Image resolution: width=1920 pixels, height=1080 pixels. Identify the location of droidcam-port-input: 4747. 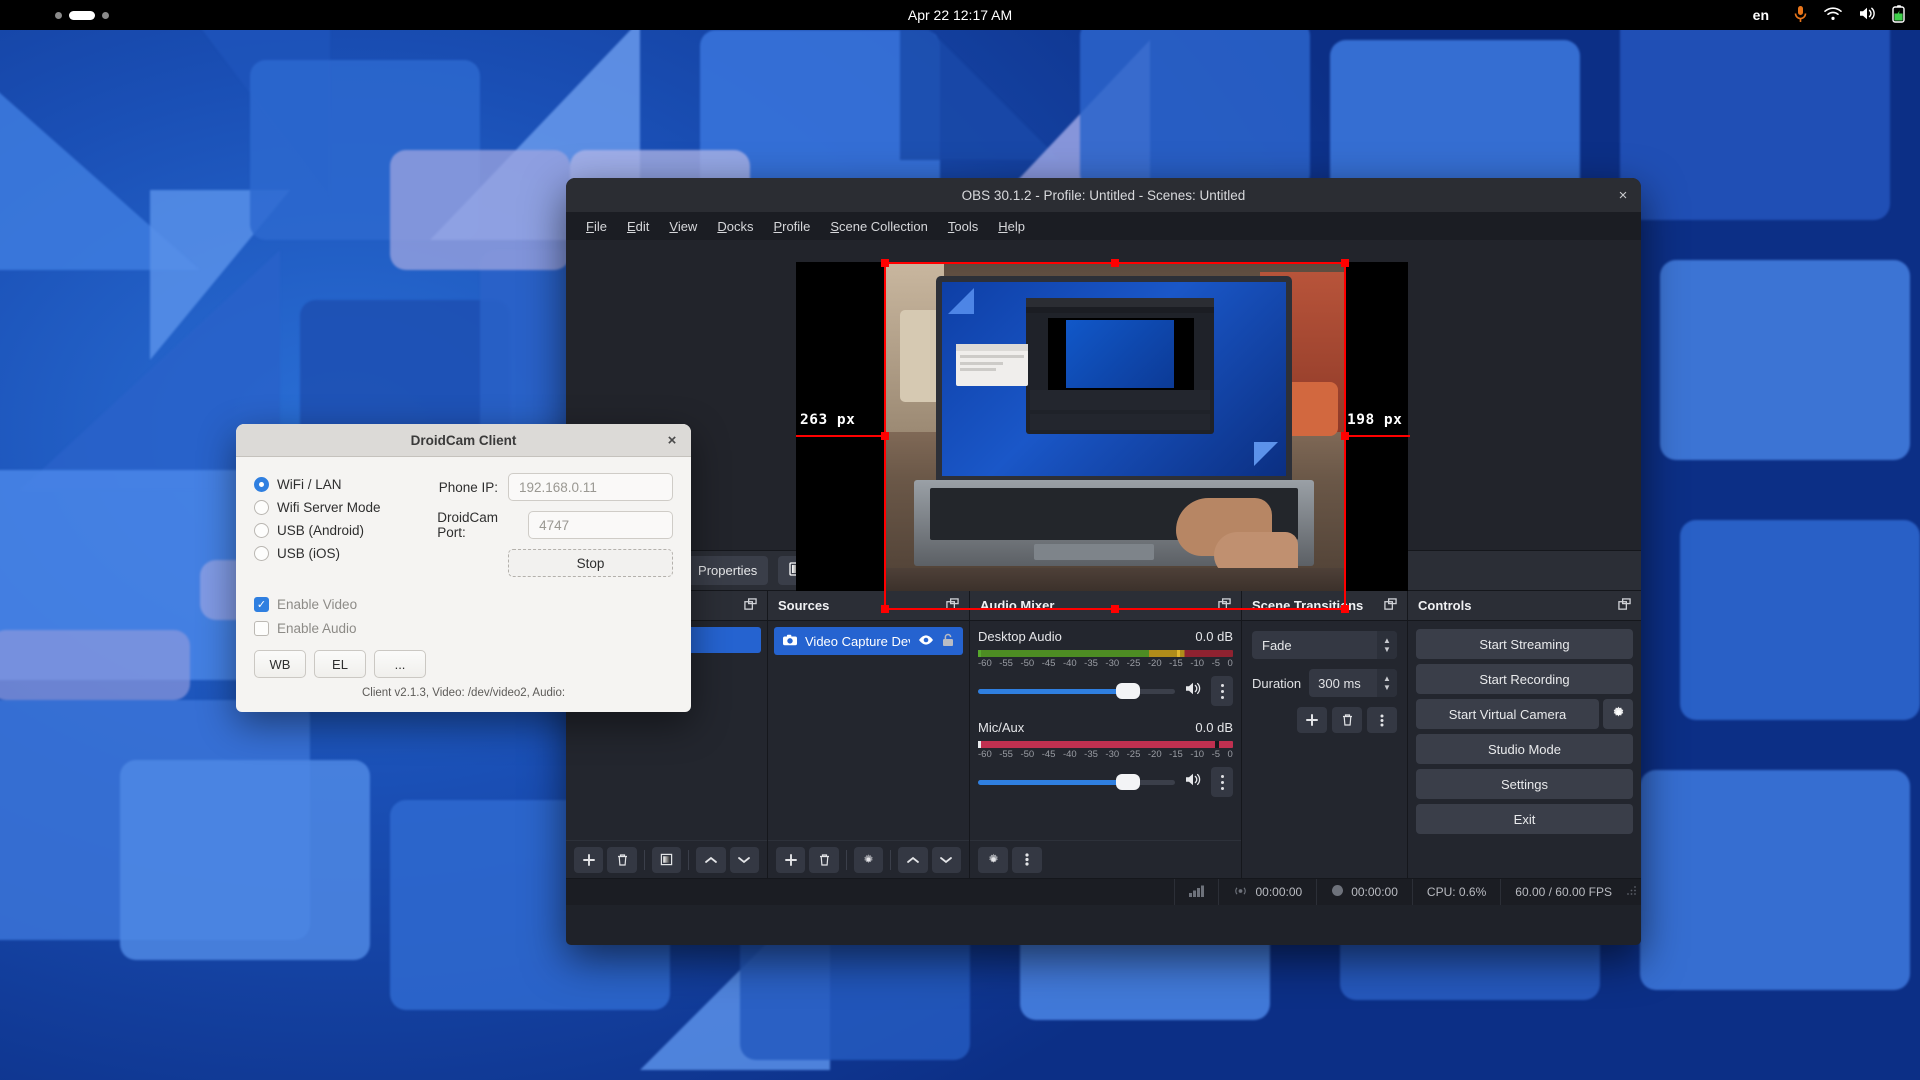
(600, 525).